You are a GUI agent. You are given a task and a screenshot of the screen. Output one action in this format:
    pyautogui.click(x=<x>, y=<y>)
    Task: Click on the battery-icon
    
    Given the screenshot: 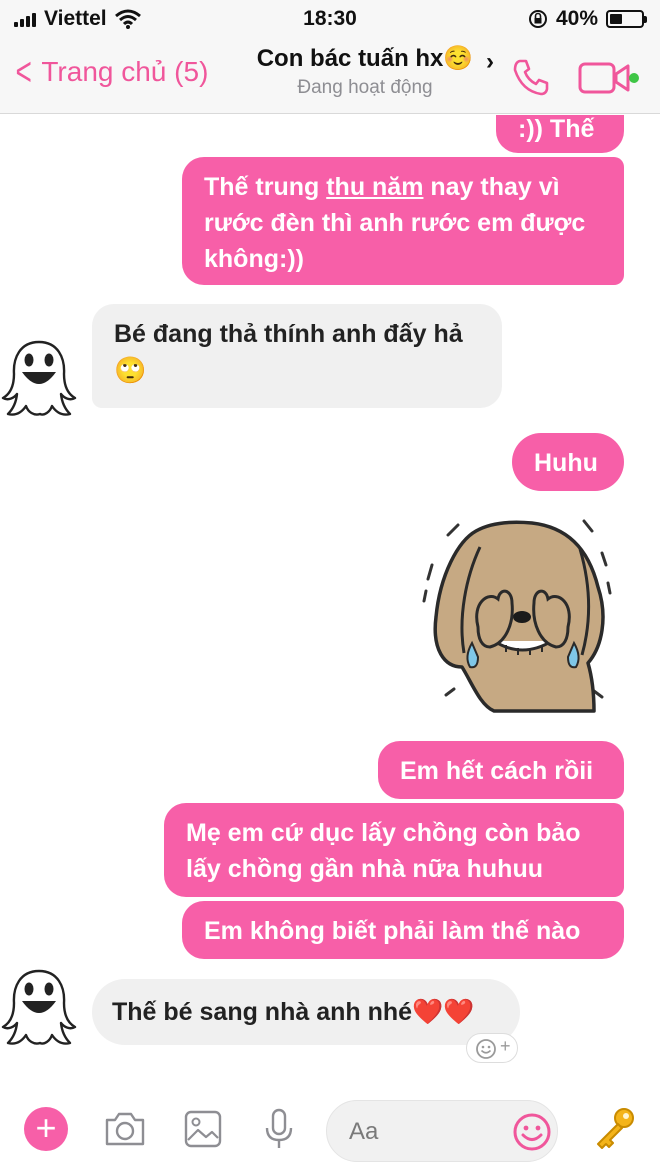 What is the action you would take?
    pyautogui.click(x=626, y=19)
    